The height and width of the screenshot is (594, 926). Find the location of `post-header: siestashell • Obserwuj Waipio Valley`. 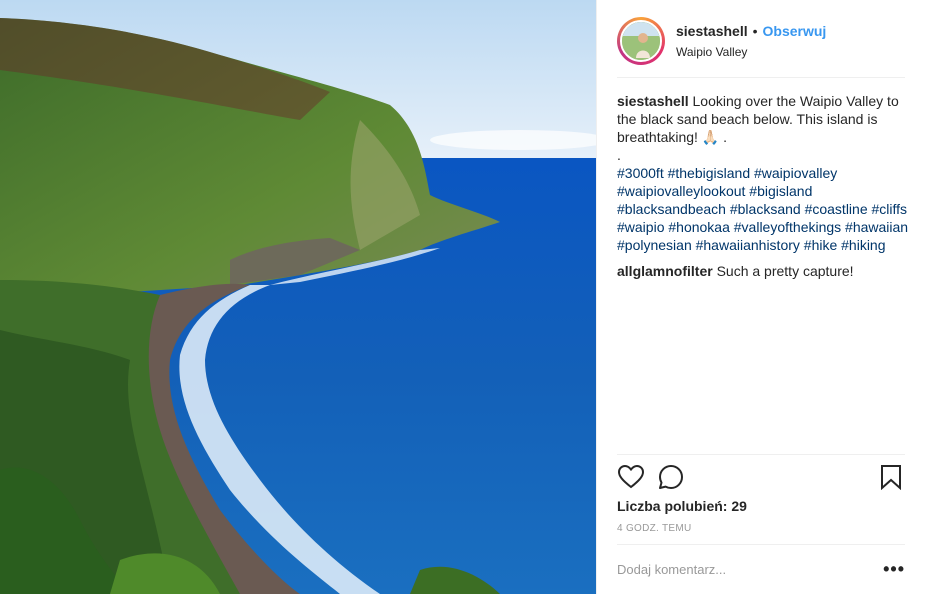

post-header: siestashell • Obserwuj Waipio Valley is located at coordinates (761, 46).